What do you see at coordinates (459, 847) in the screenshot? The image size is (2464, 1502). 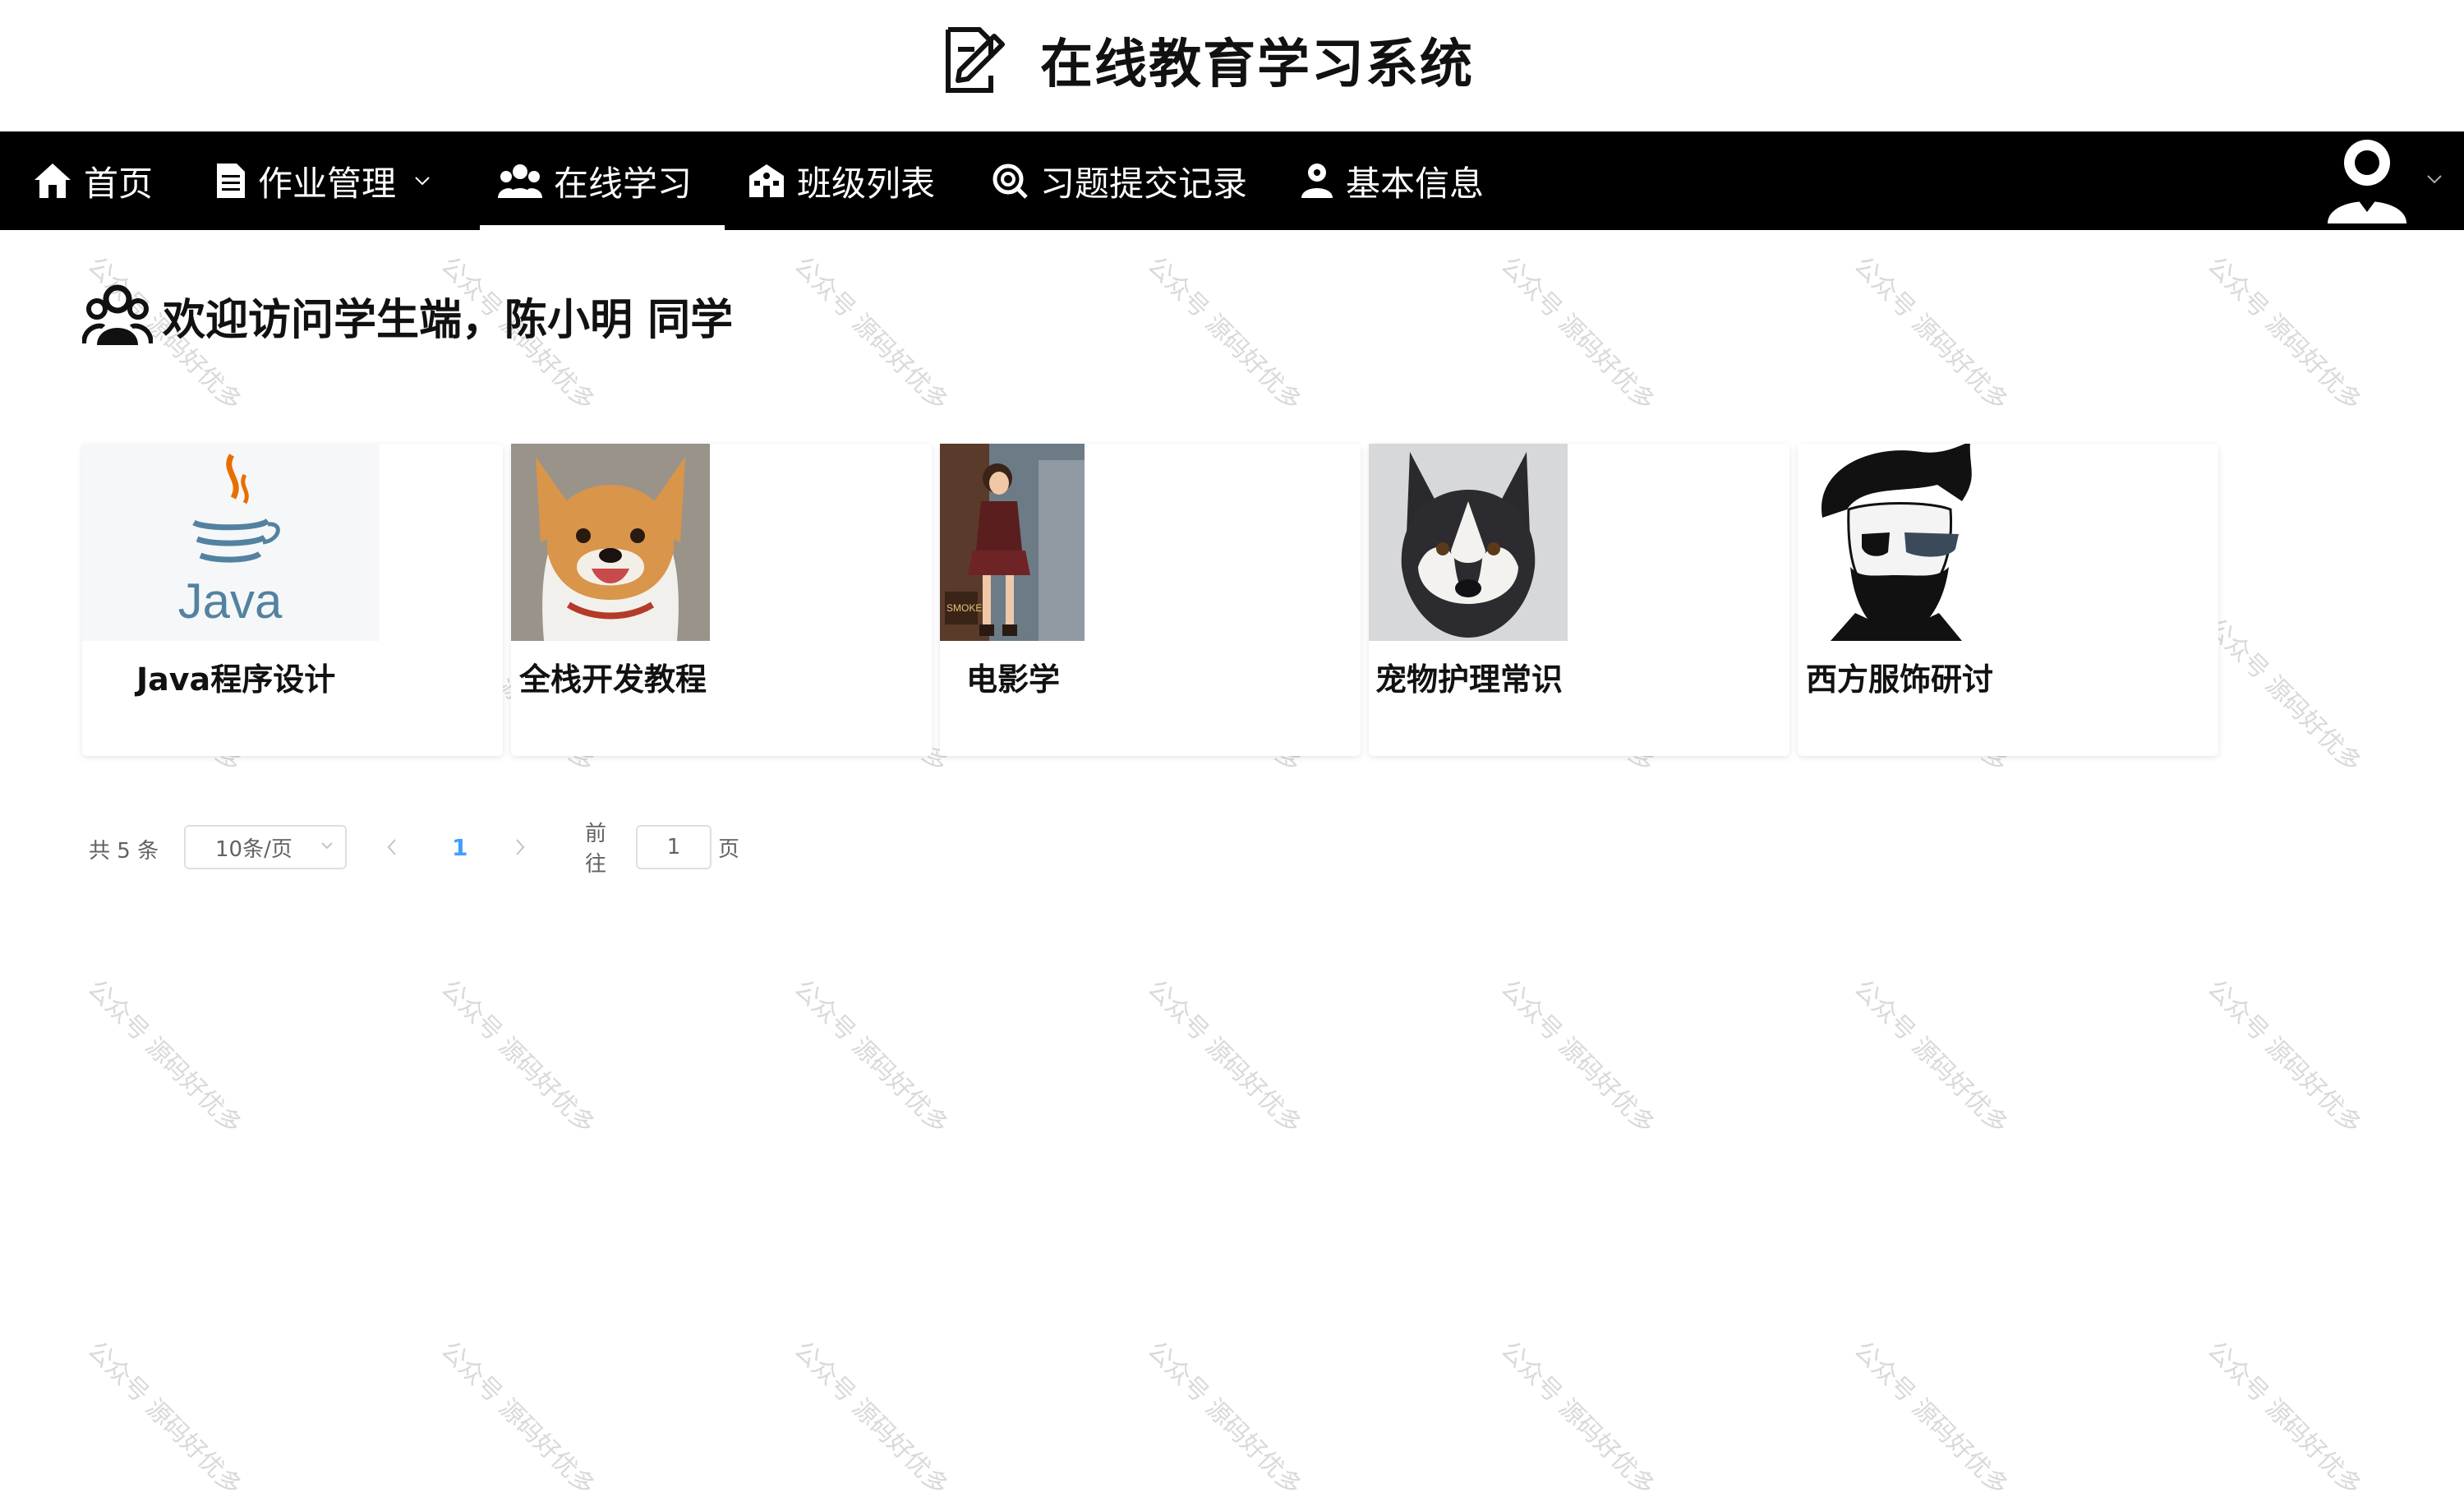 I see `page-number-current: 1` at bounding box center [459, 847].